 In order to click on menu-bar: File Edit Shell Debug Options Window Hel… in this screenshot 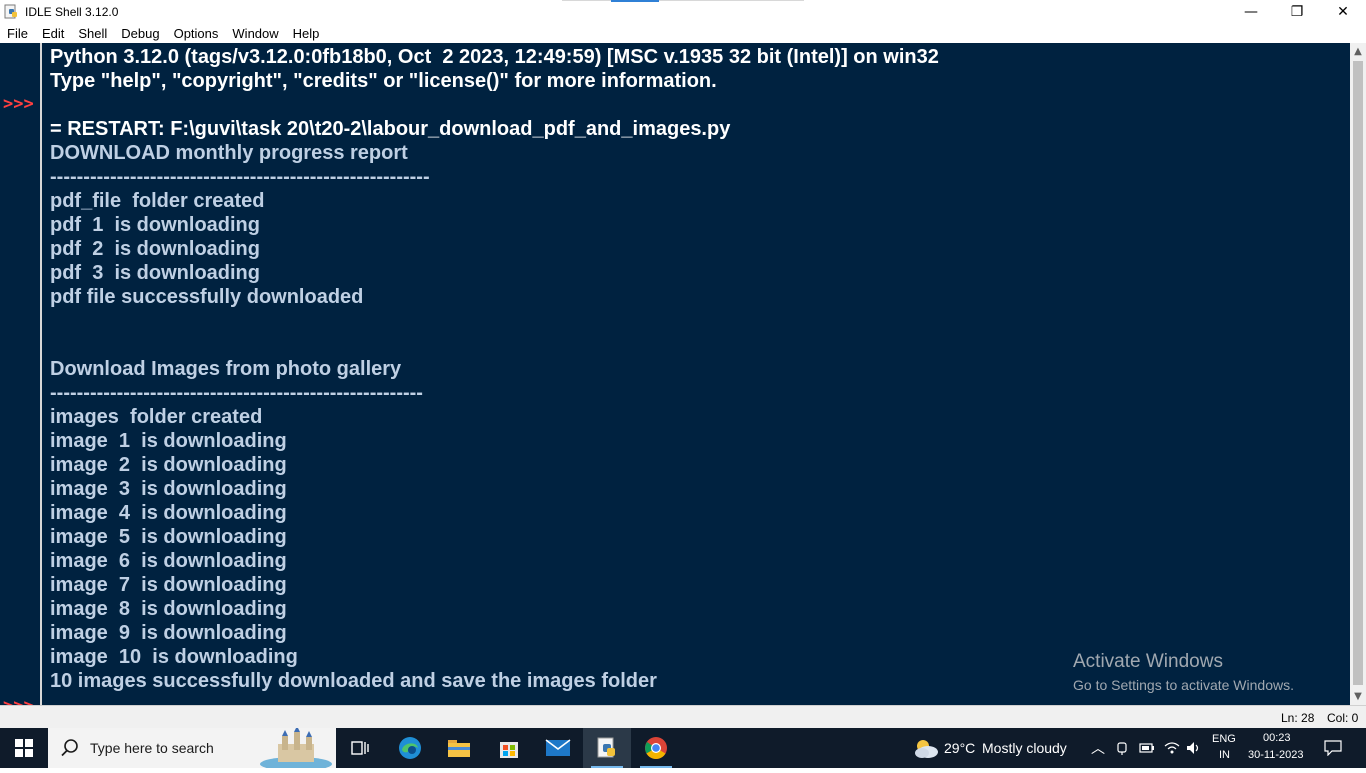, I will do `click(683, 33)`.